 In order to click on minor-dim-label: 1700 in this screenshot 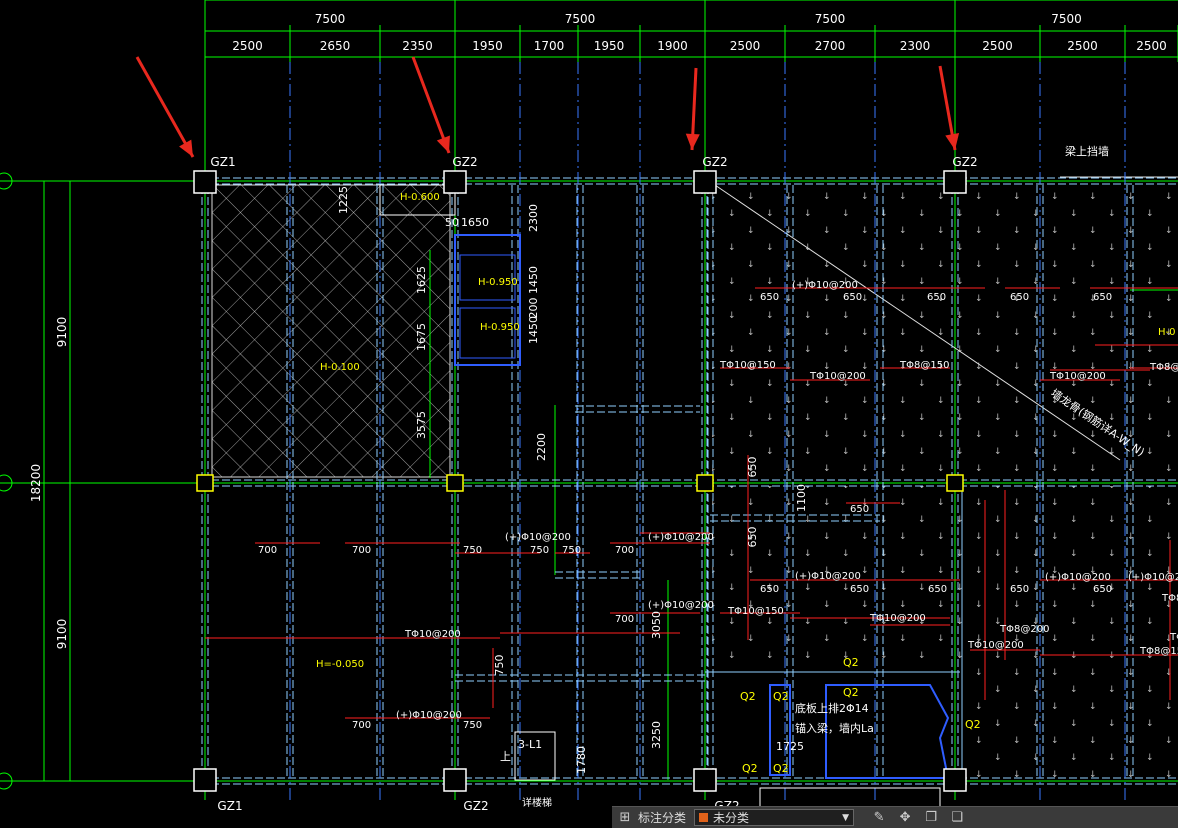, I will do `click(549, 46)`.